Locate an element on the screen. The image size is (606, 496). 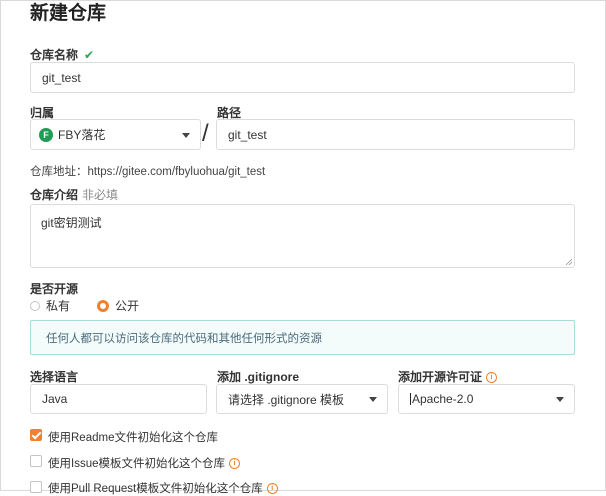
gitignore-value: 请选择 .gitignore 模板 is located at coordinates (286, 399).